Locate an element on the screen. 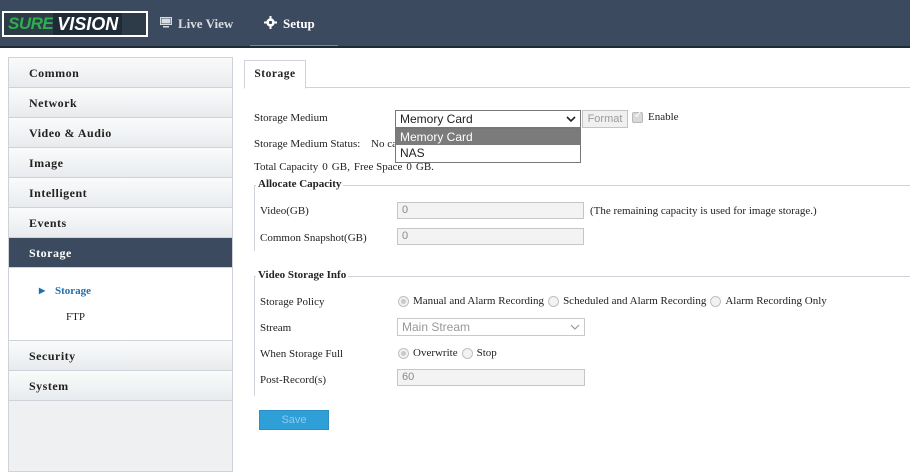  sidebar-subitem-storage: ▶ Storage is located at coordinates (120, 291).